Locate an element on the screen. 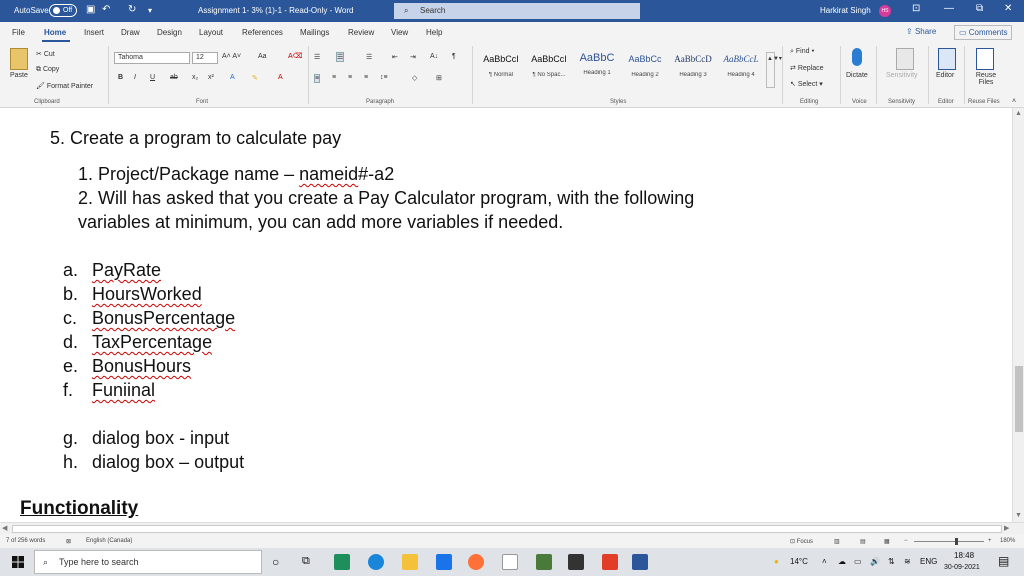 Image resolution: width=1024 pixels, height=576 pixels. scroll-right-icon: ▶ is located at coordinates (1006, 528).